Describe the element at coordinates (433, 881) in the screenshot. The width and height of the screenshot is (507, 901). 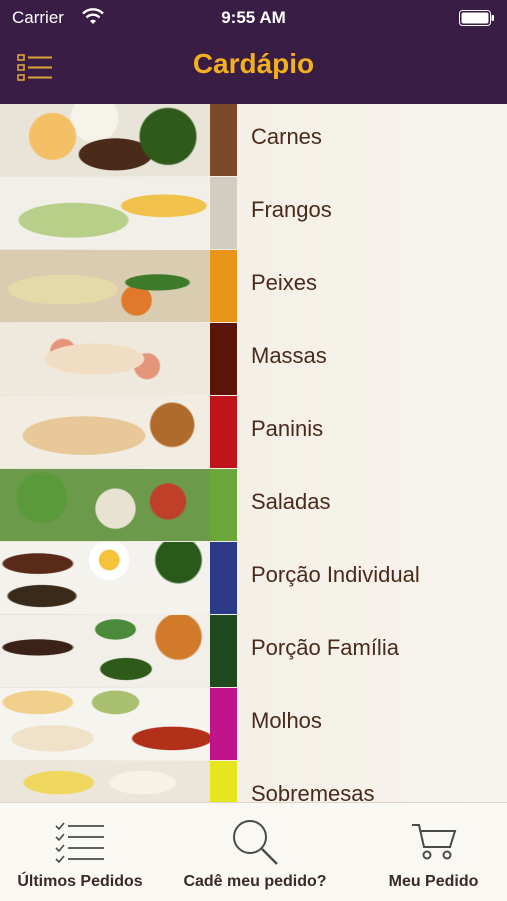
I see `tab-label: Meu Pedido` at that location.